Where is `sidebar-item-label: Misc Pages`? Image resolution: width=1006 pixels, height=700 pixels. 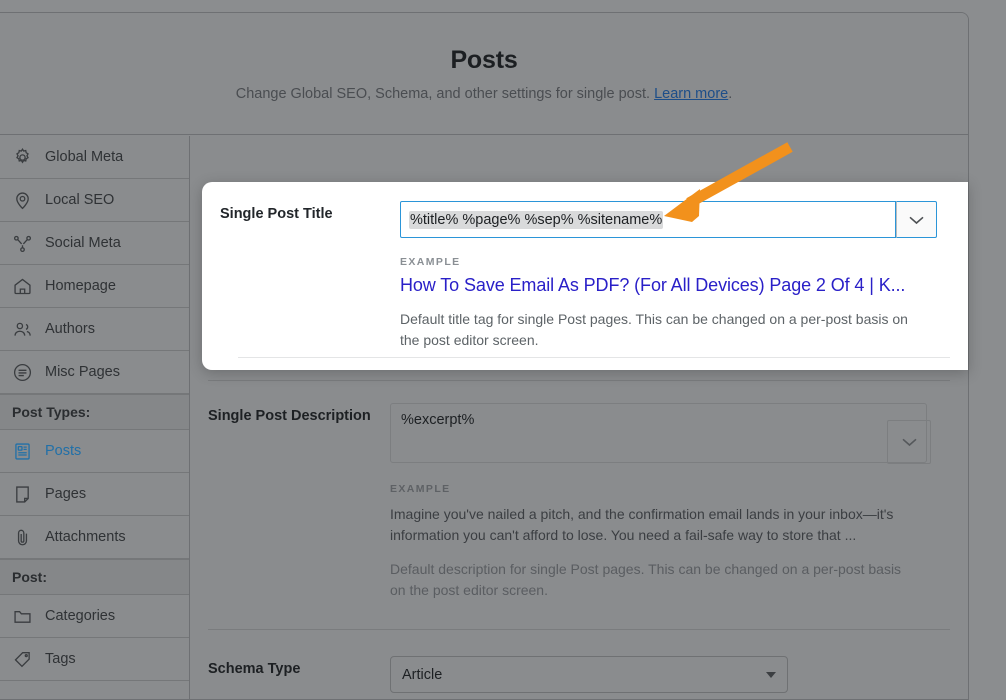
sidebar-item-label: Misc Pages is located at coordinates (82, 372).